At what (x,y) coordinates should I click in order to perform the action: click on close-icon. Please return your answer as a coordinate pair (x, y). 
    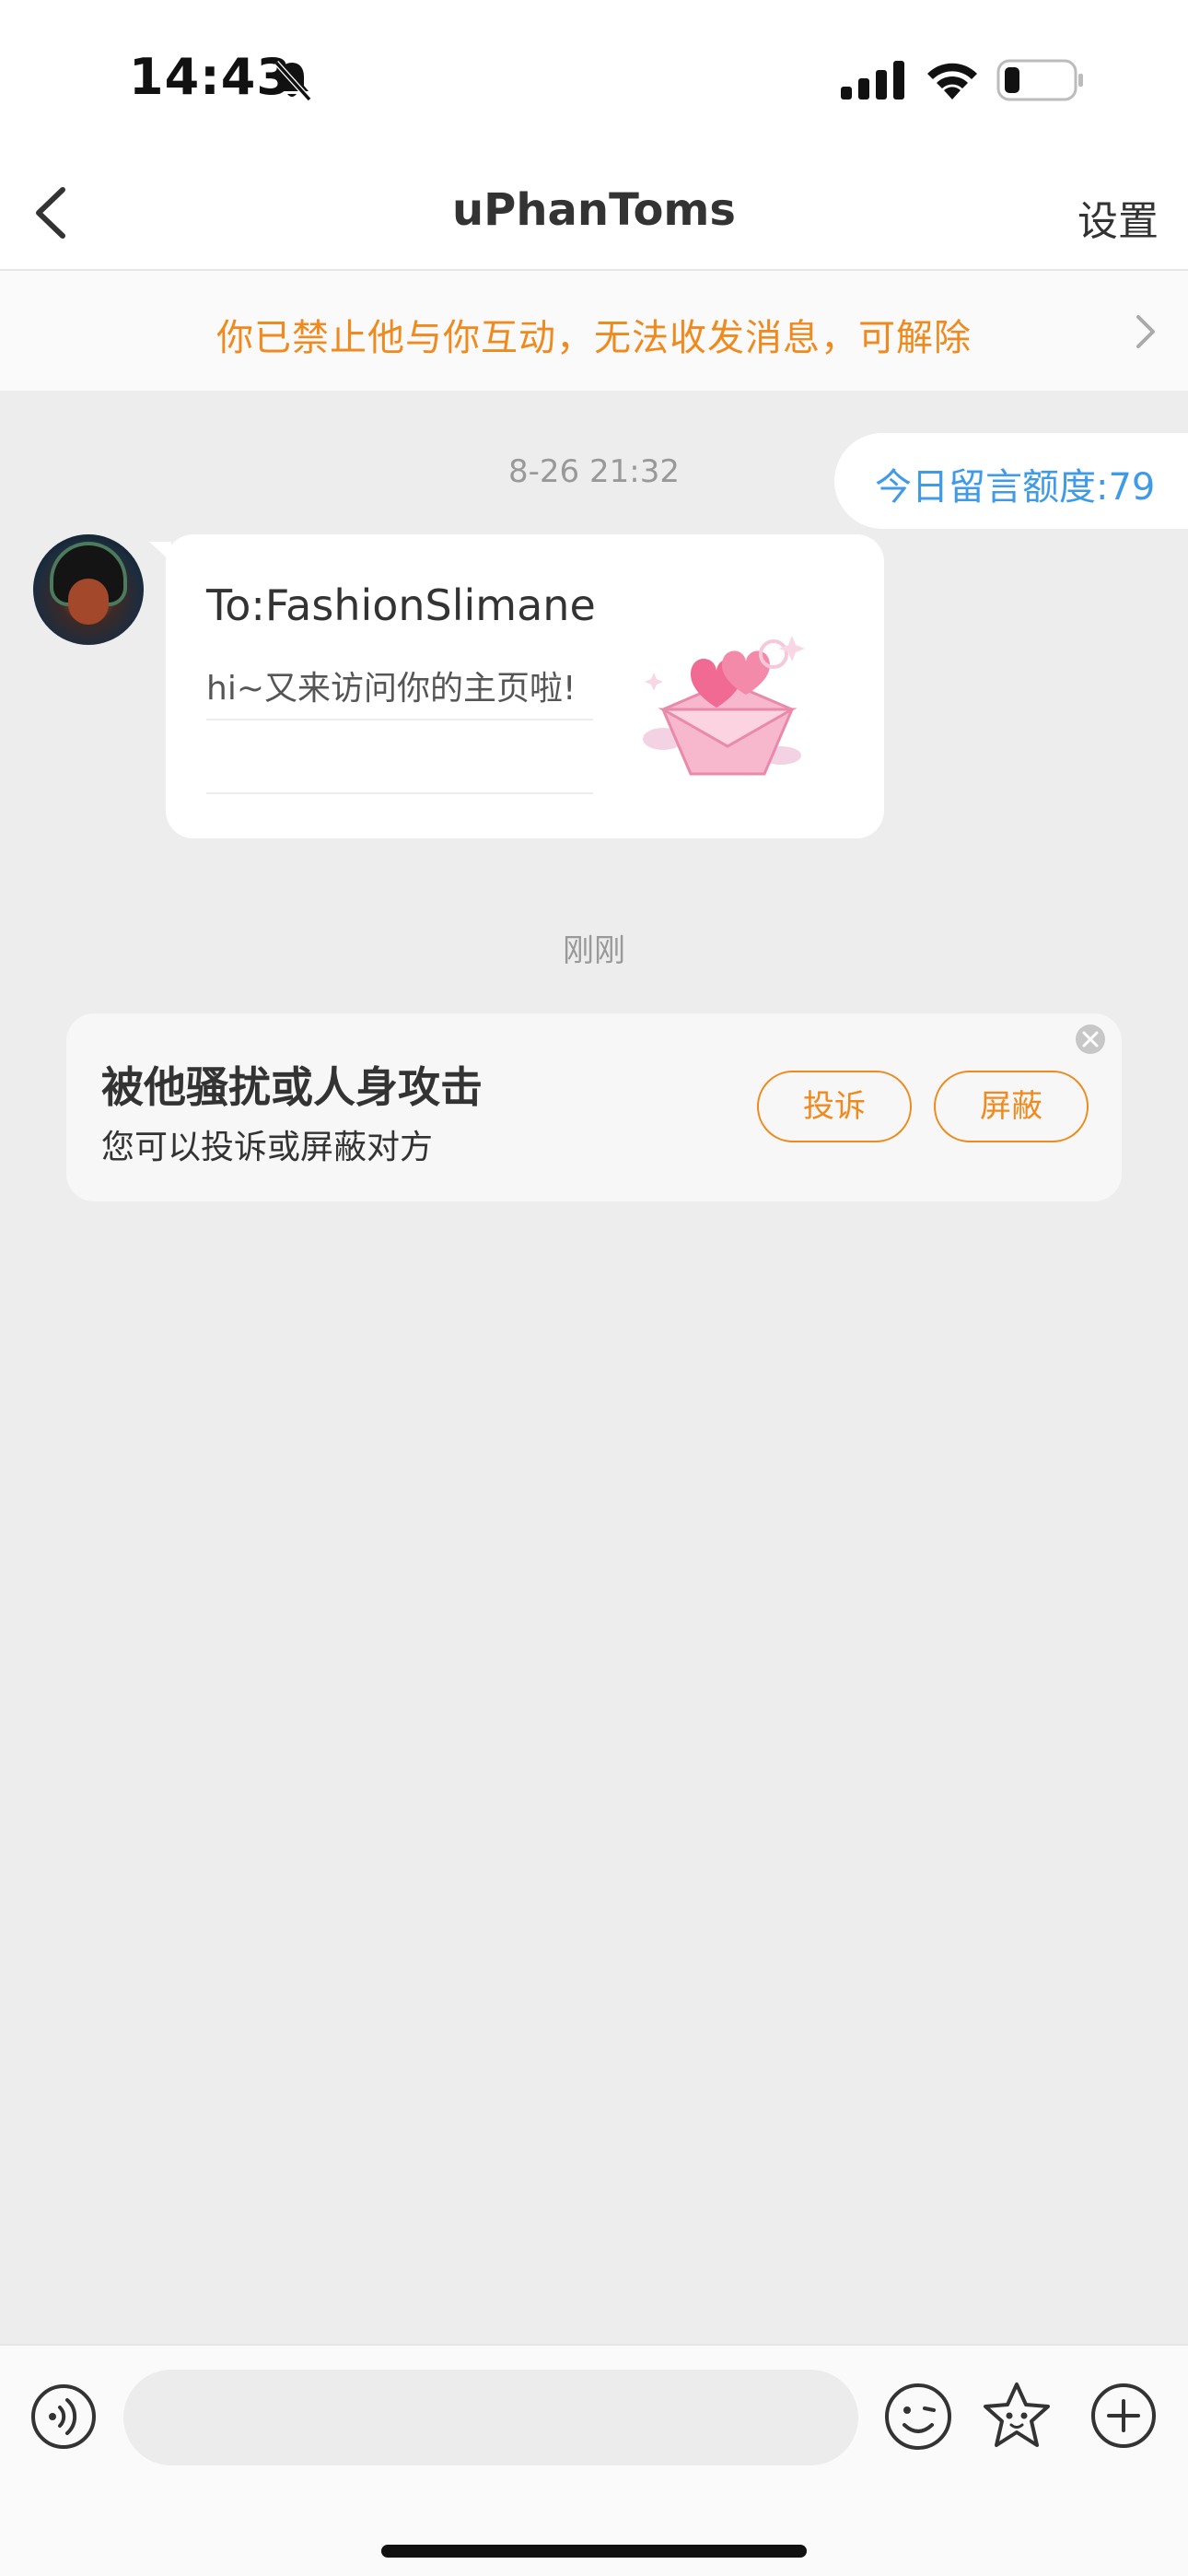
    Looking at the image, I should click on (1091, 1039).